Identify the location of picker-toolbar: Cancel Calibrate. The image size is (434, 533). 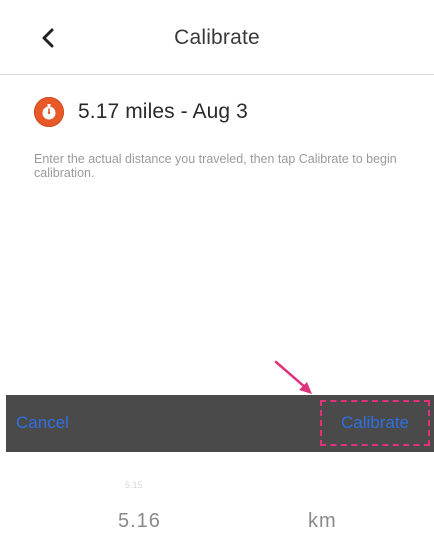
(220, 423).